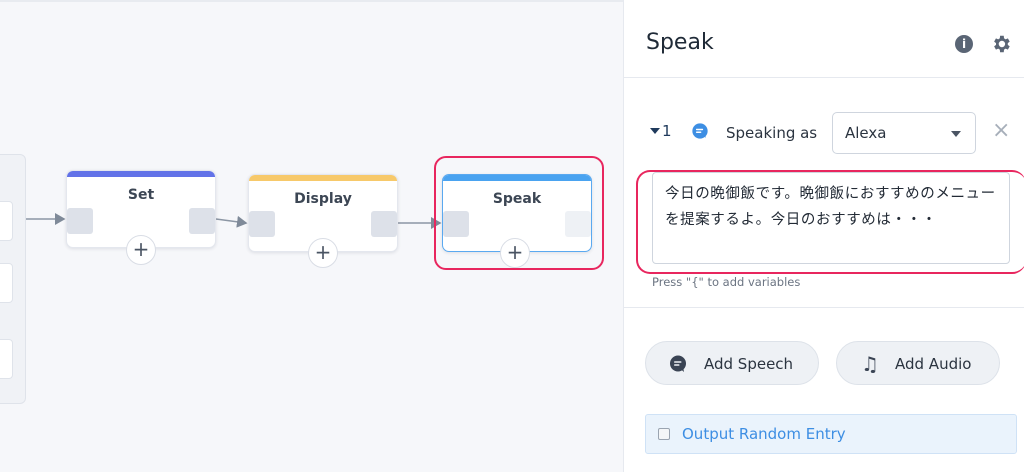 This screenshot has width=1024, height=472. I want to click on add-audio-label: Add Audio, so click(933, 364).